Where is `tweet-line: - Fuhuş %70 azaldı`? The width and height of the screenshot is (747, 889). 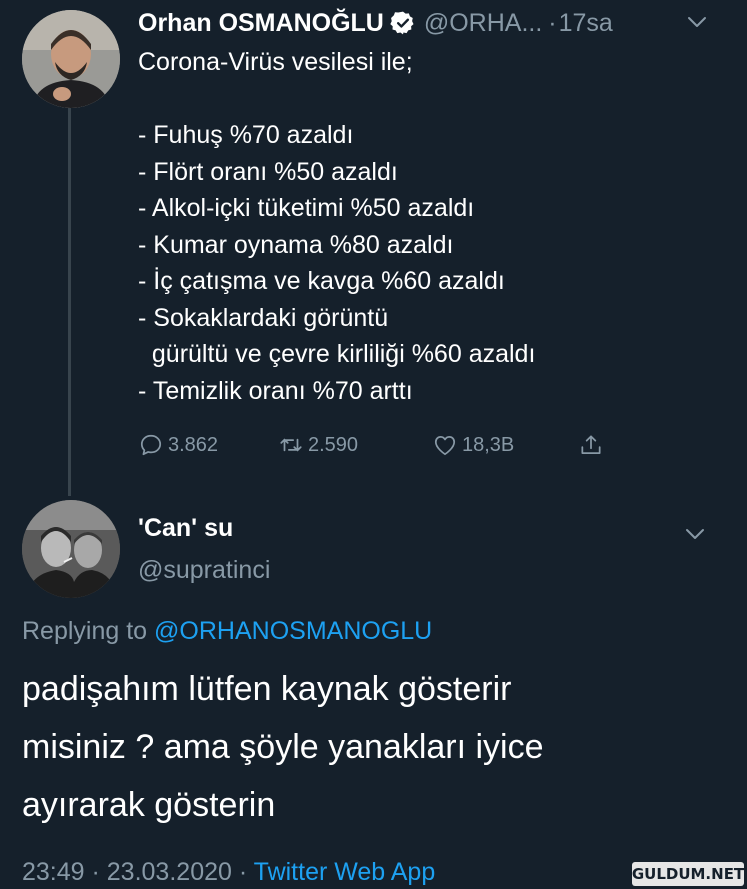
tweet-line: - Fuhuş %70 azaldı is located at coordinates (246, 135).